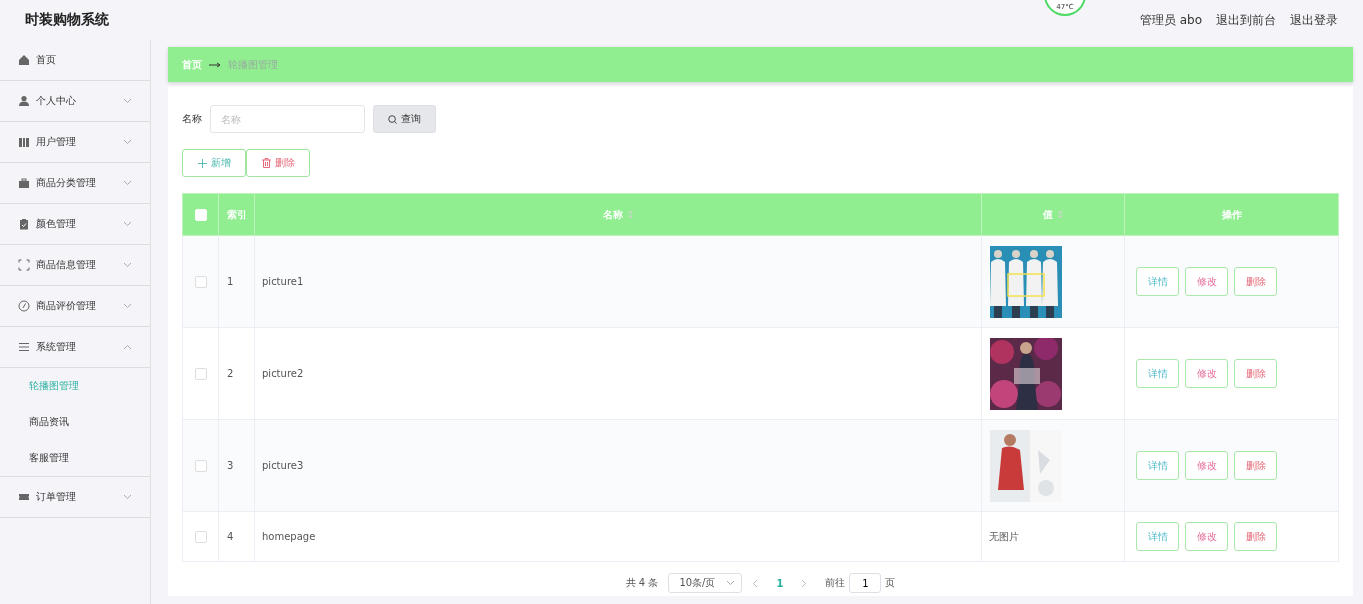 The height and width of the screenshot is (604, 1363). I want to click on sidebar-item: 订单管理, so click(75, 497).